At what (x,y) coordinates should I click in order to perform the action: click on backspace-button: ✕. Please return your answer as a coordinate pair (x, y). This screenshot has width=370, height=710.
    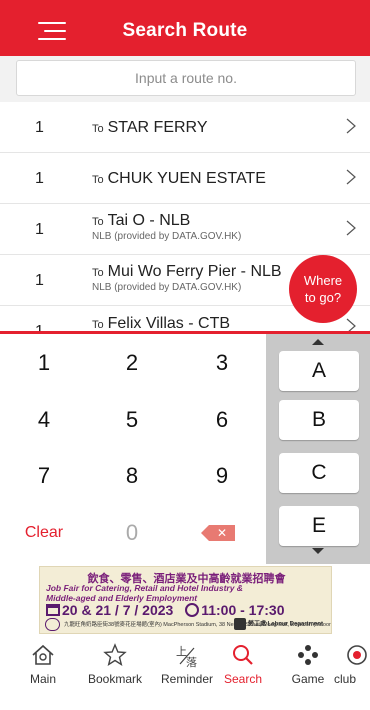
    Looking at the image, I should click on (222, 533).